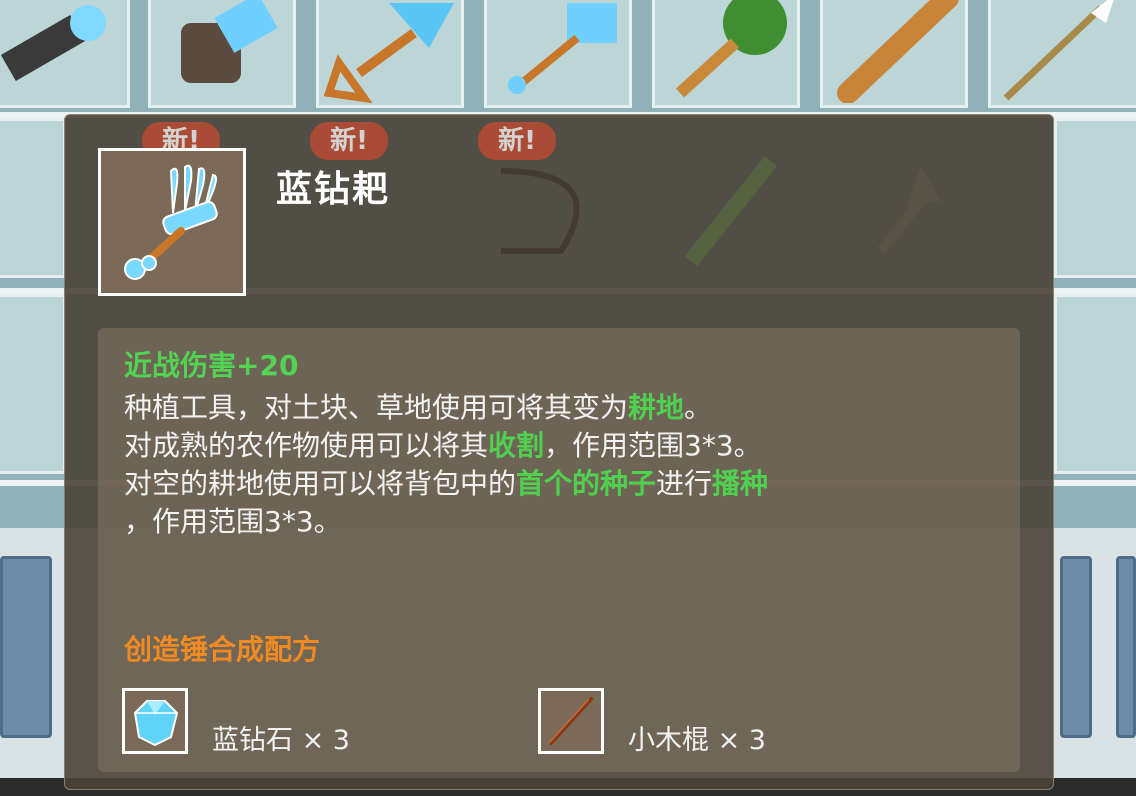 The width and height of the screenshot is (1136, 796). I want to click on description-line: 对成熟的农作物使用可以将其收割，作用范围3*3。, so click(443, 444).